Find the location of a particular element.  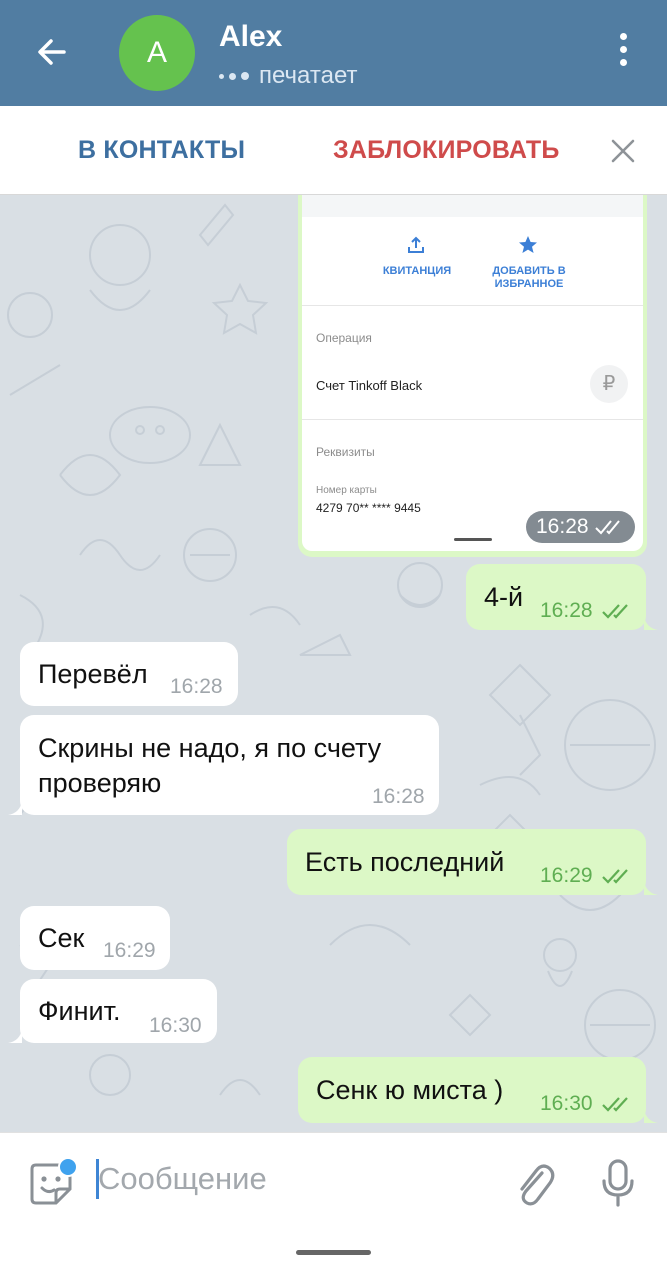

message-text: Перевёл is located at coordinates (93, 674).